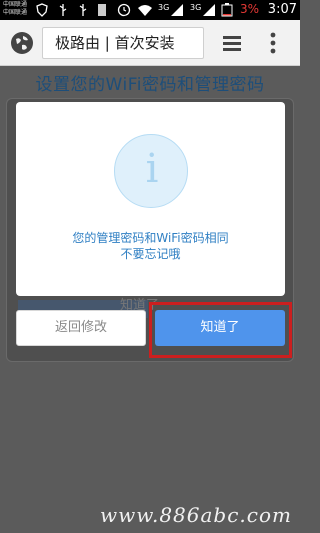 This screenshot has width=320, height=533. I want to click on ok-button: 知道了, so click(220, 328).